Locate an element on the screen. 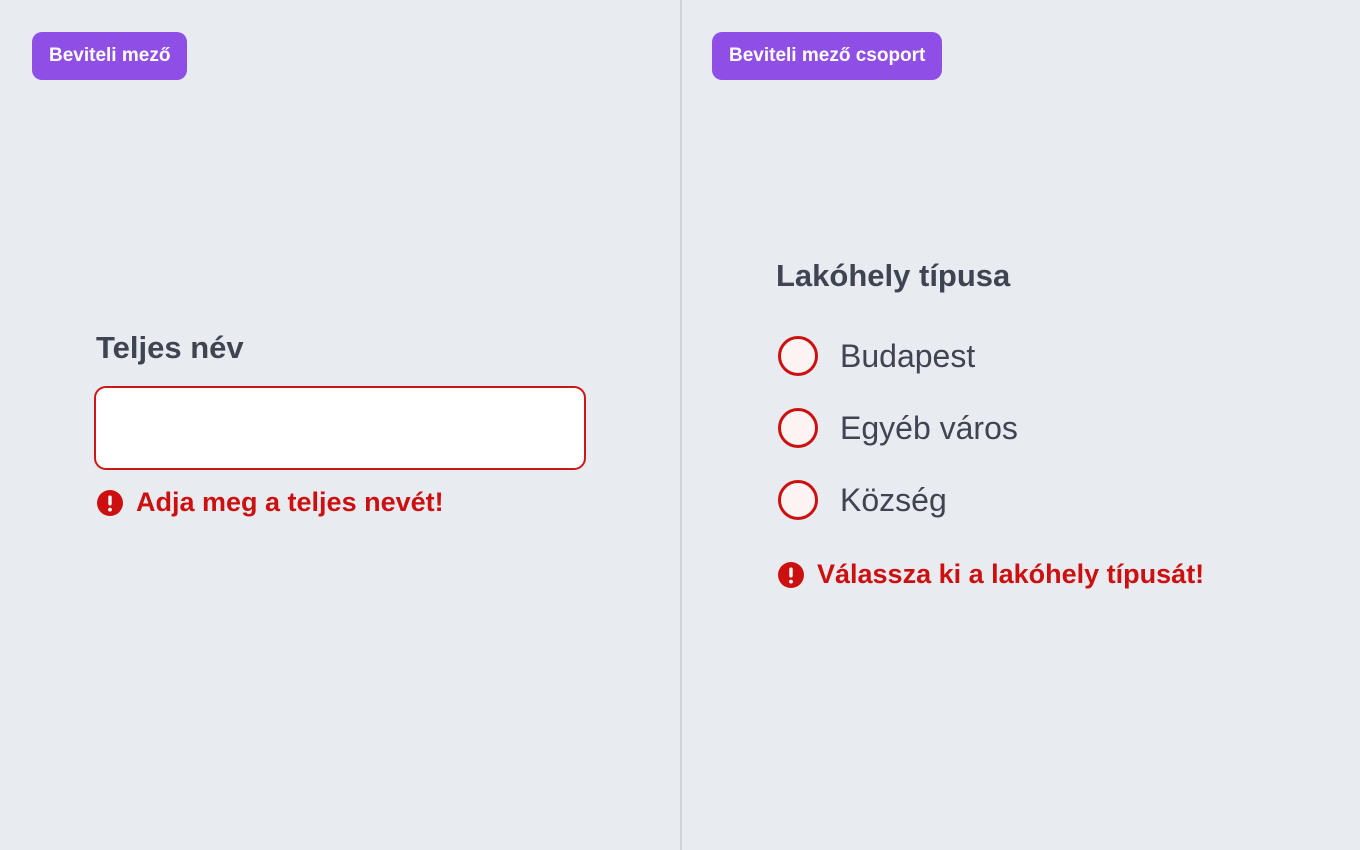 The image size is (1360, 850). residence-type-error-message: Válassza ki a lakóhely típusát! is located at coordinates (990, 574).